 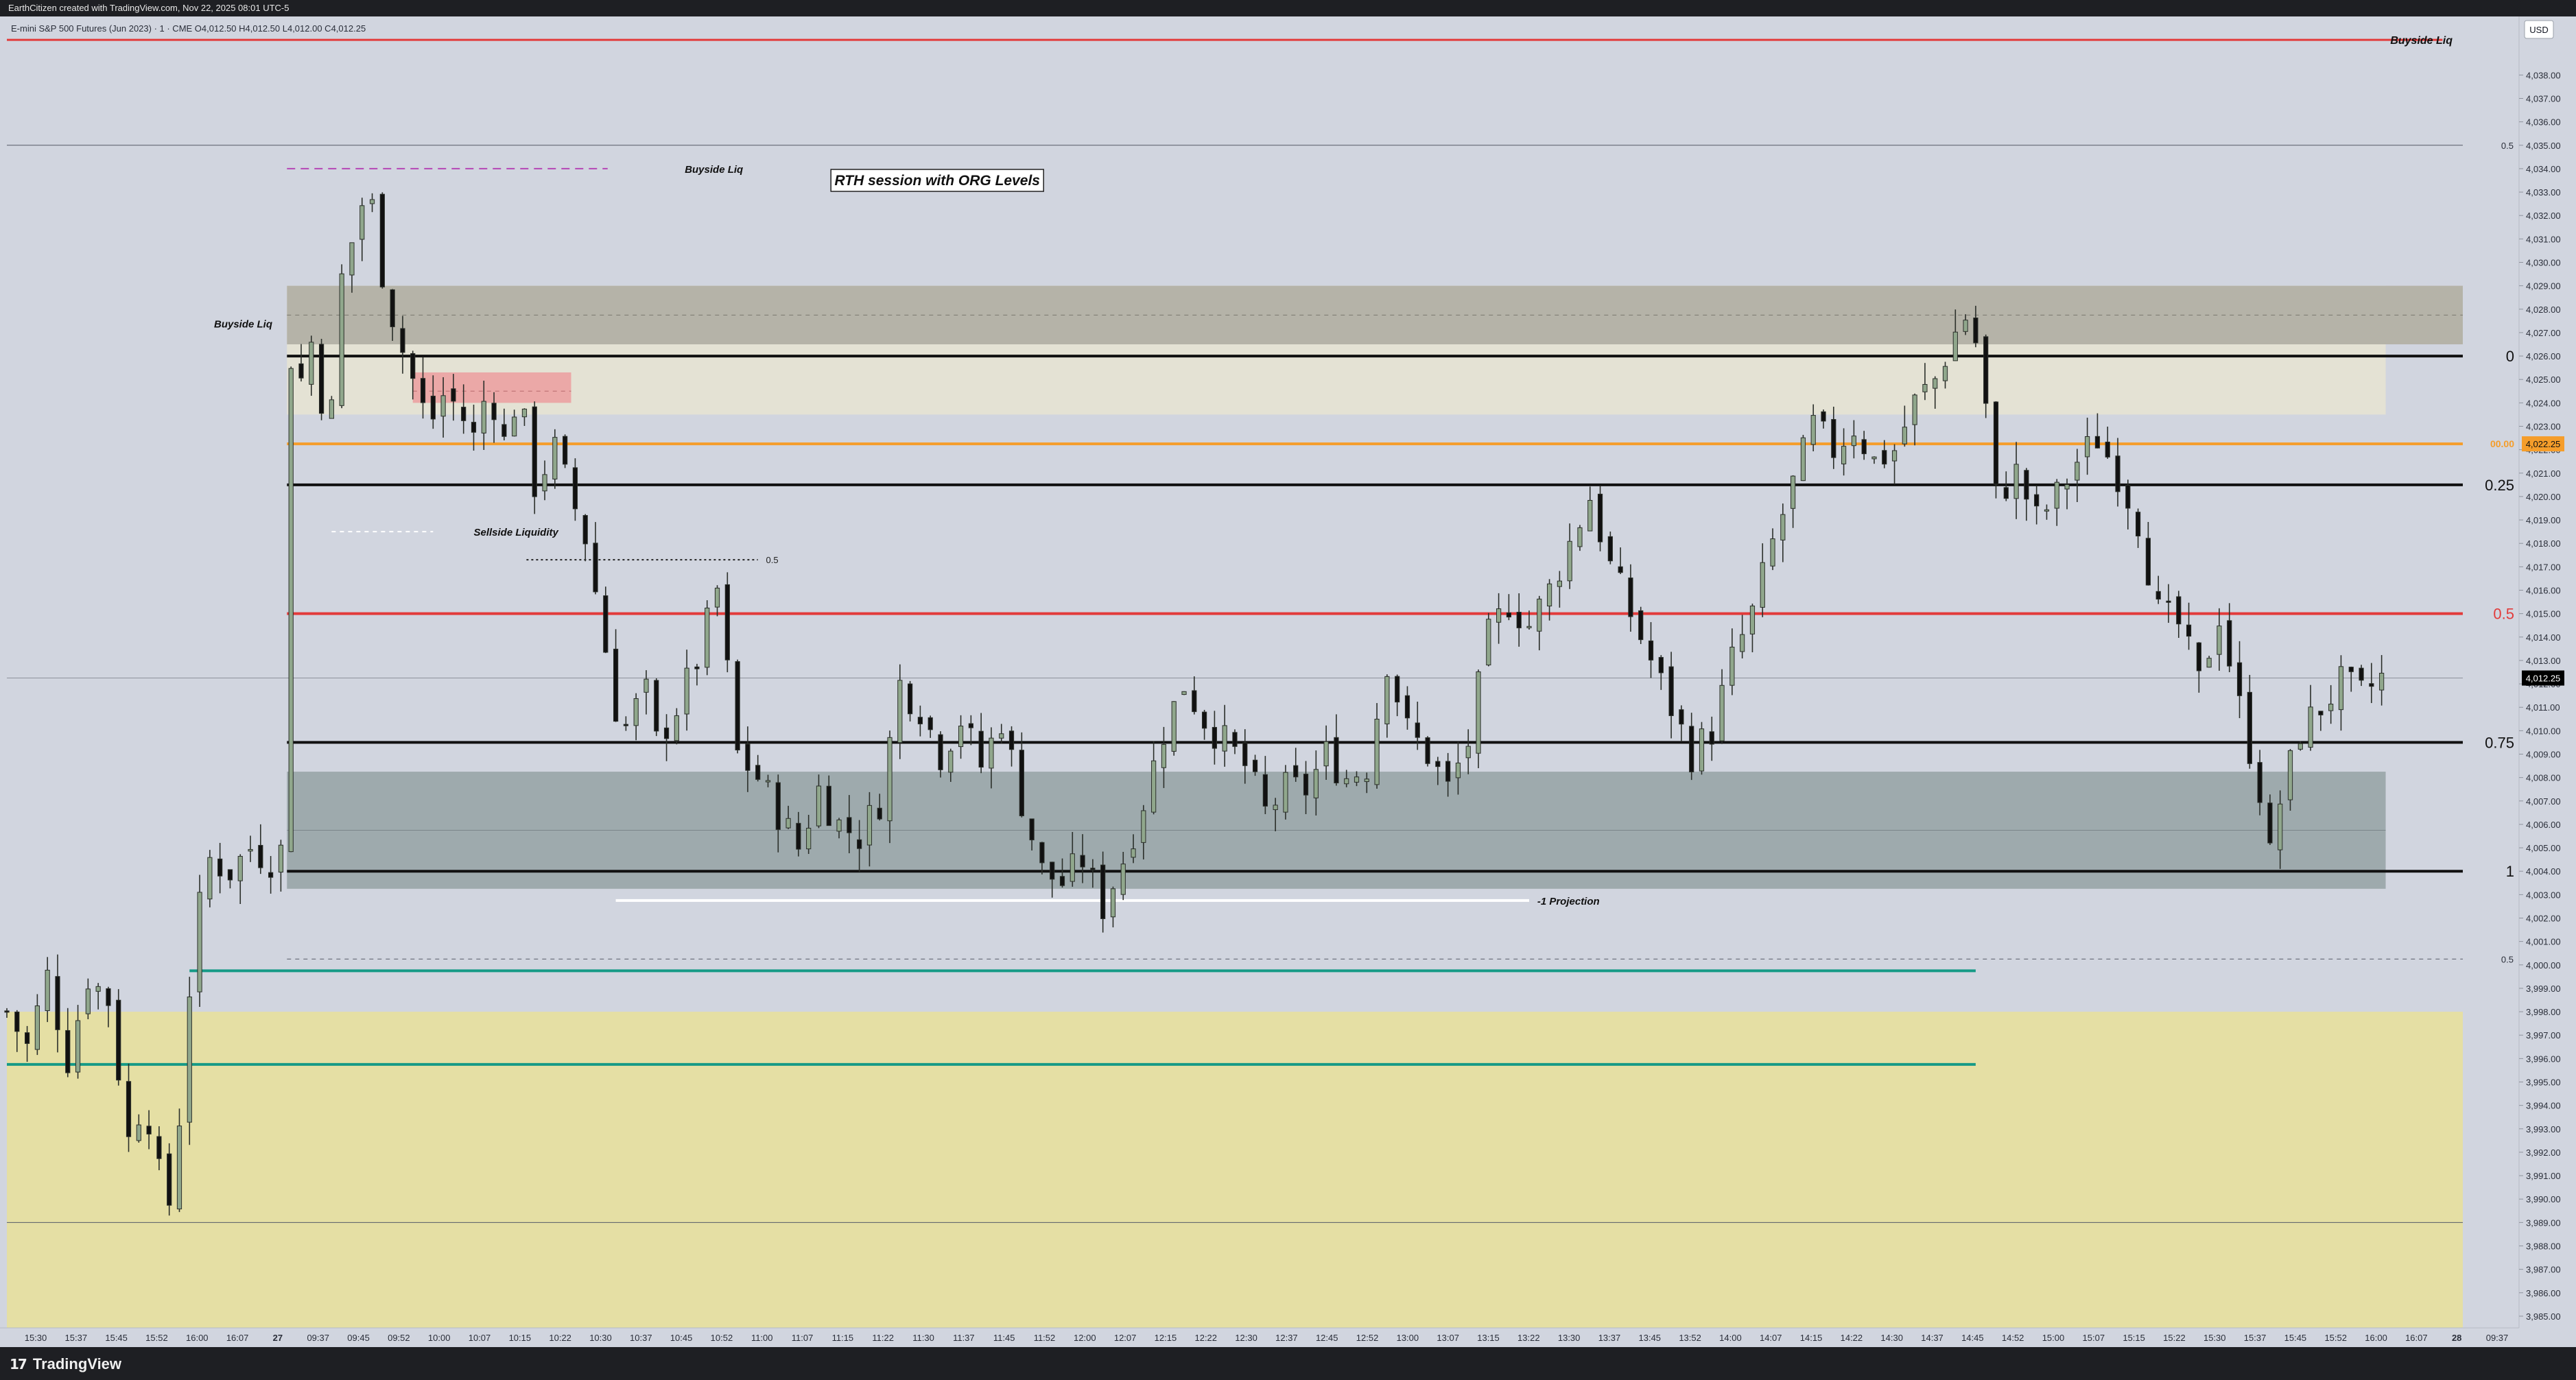 I want to click on time-tick-label: 11:30, so click(x=923, y=1338).